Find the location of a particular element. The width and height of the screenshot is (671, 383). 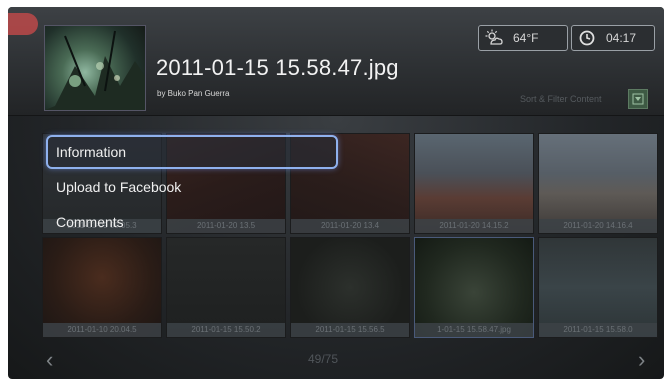

grid-tile: 2011-01-15 15.58.0 is located at coordinates (598, 287).